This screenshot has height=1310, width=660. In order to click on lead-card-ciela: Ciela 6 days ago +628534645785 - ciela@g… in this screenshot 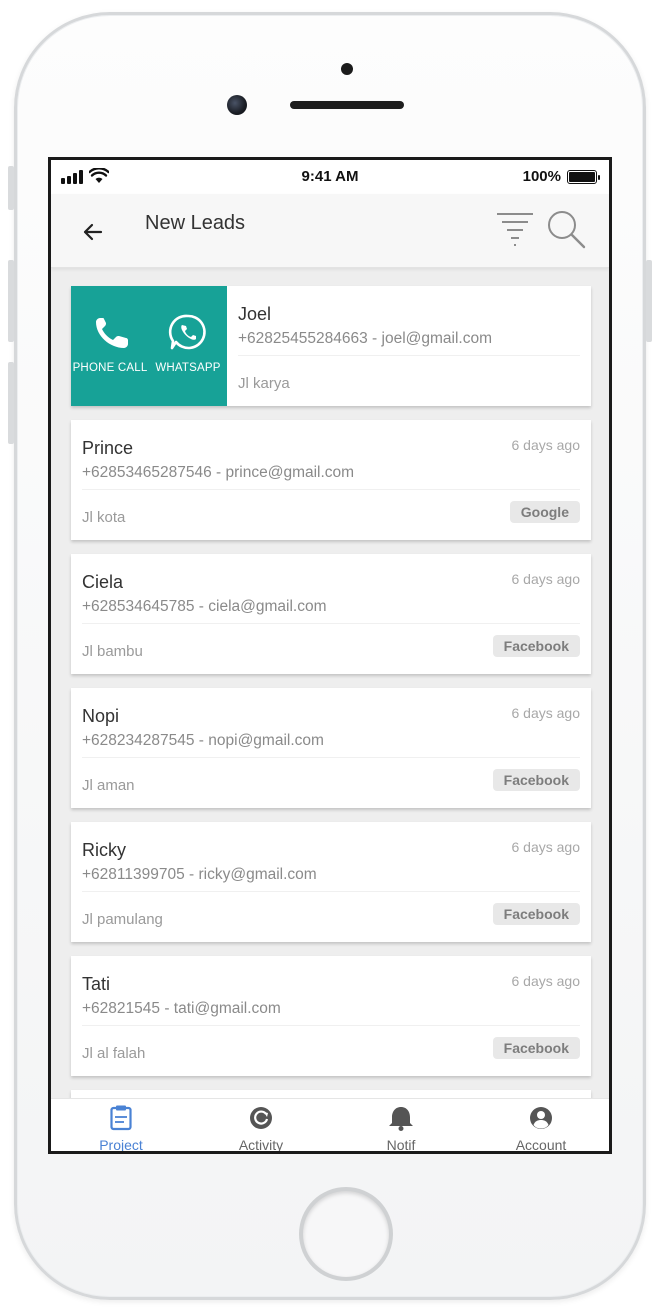, I will do `click(331, 614)`.